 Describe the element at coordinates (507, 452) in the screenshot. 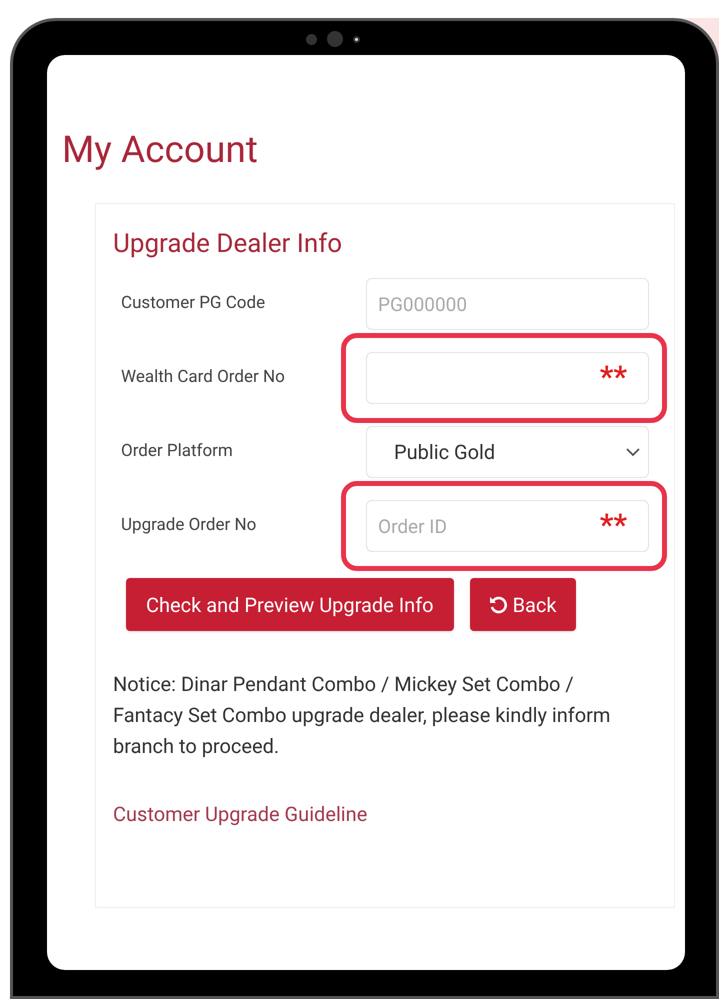

I see `platform-select: Public Gold` at that location.